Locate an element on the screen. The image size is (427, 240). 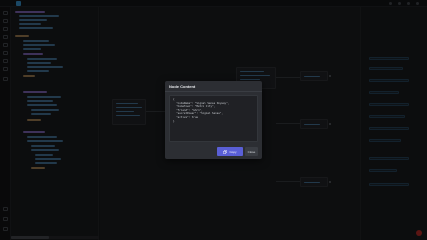
close-button-label: Close is located at coordinates (251, 151).